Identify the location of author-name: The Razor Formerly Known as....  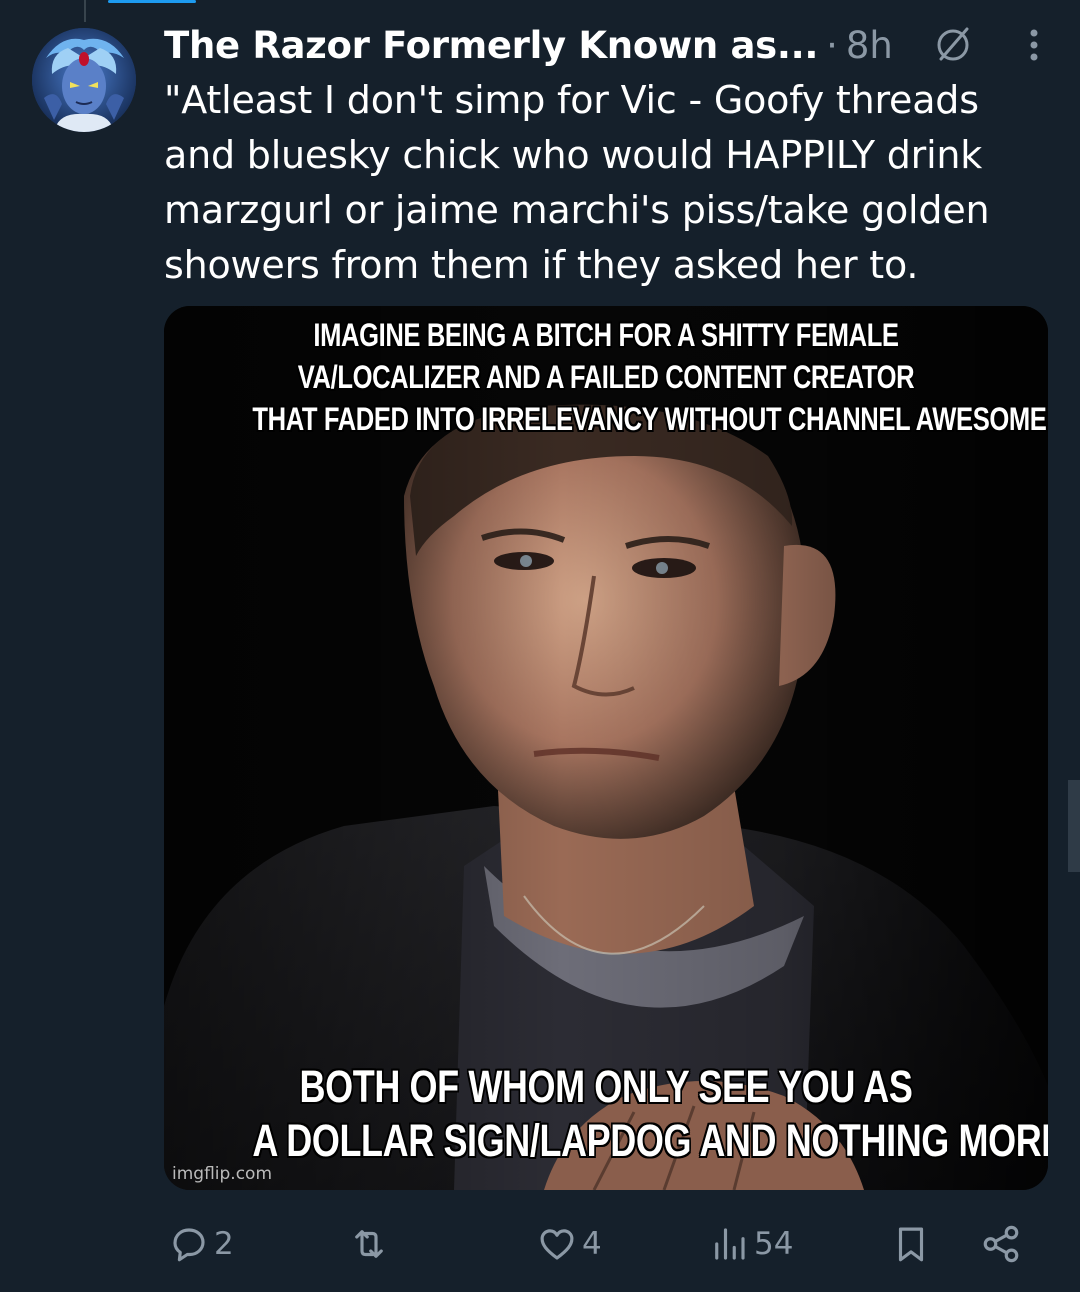
(491, 45).